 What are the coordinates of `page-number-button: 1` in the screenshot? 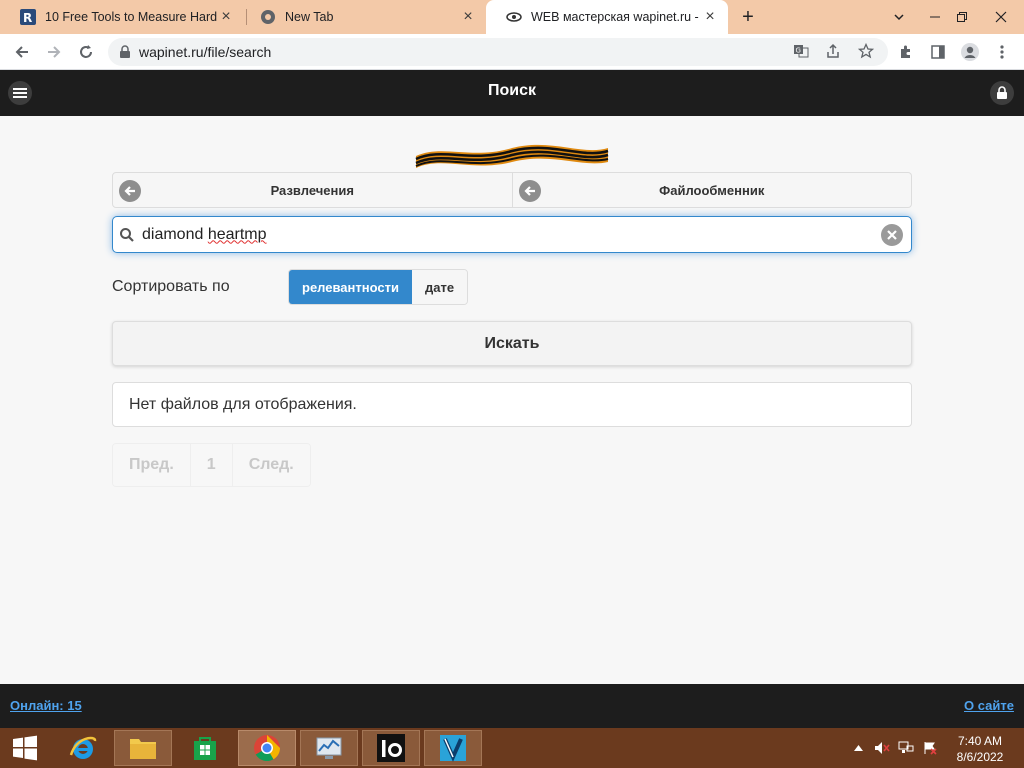 It's located at (211, 465).